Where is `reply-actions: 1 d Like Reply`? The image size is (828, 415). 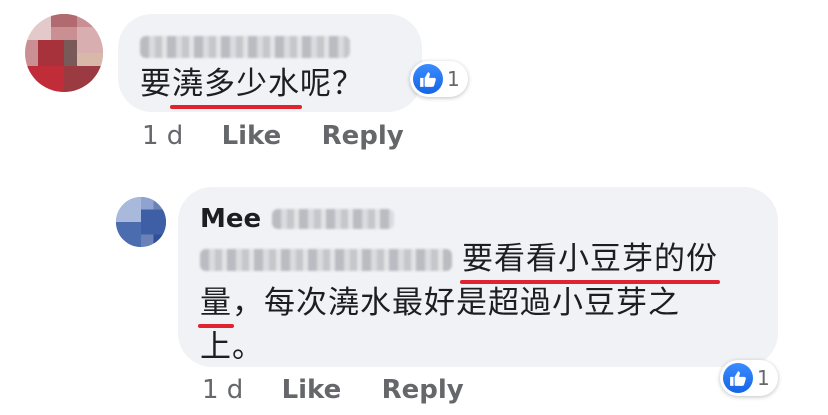 reply-actions: 1 d Like Reply is located at coordinates (333, 390).